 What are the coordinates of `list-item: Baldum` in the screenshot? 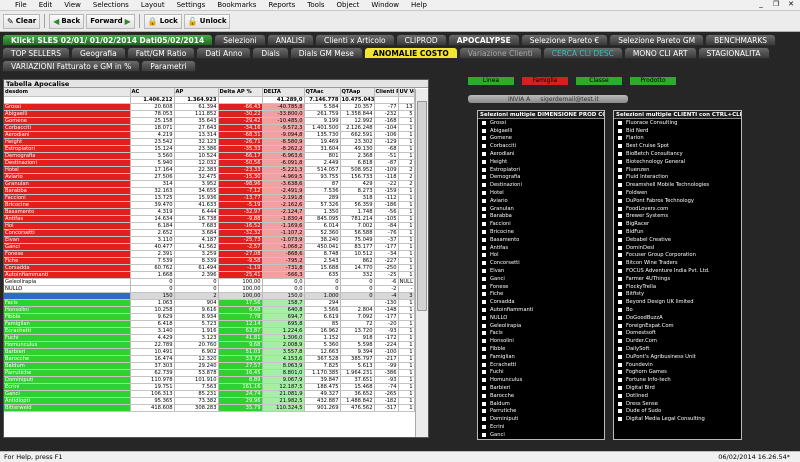 It's located at (541, 404).